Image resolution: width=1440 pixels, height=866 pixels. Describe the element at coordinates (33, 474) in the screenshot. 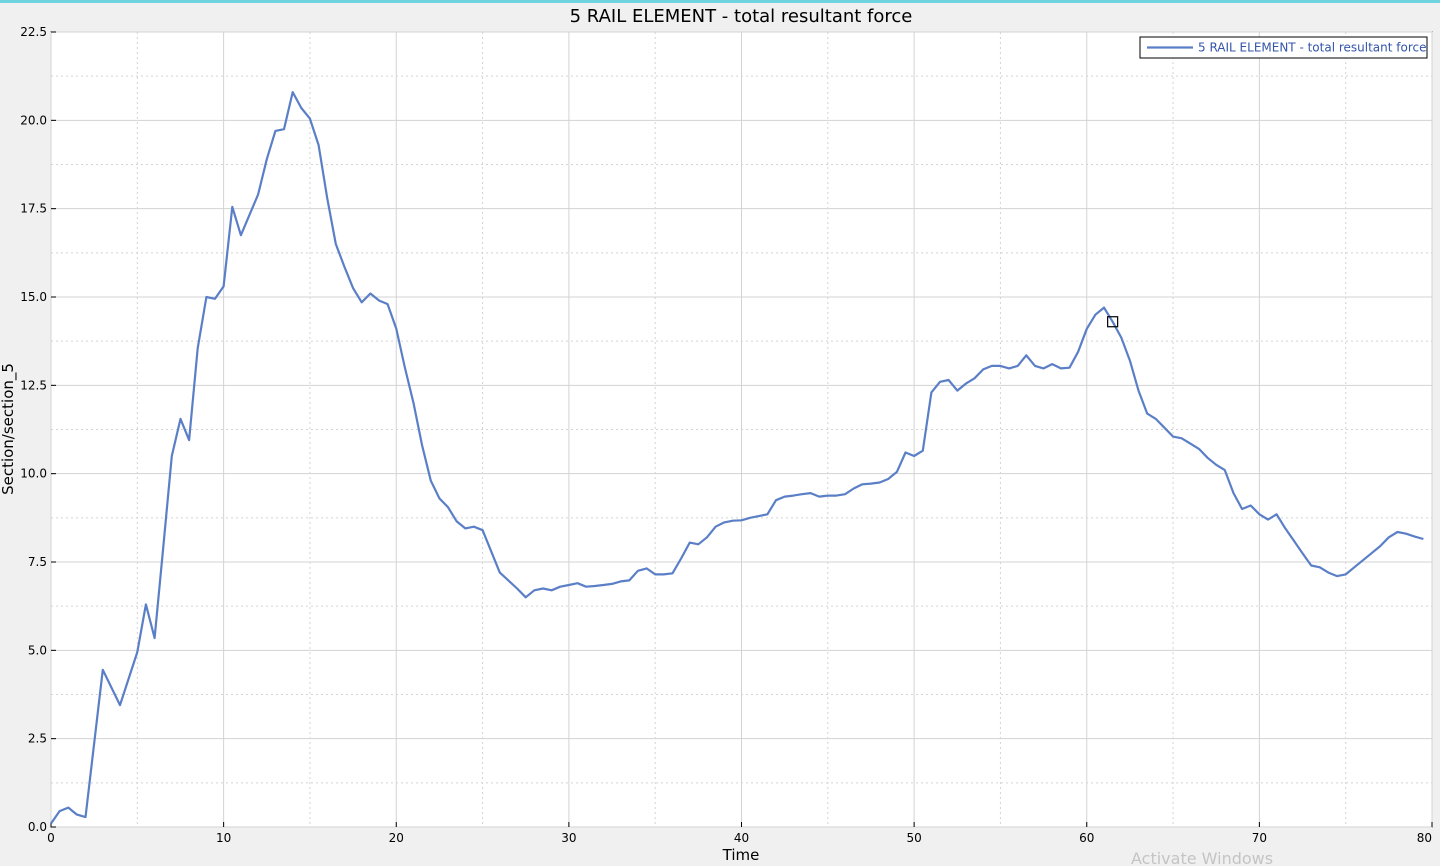

I see `y-tick-label: 10.0` at that location.